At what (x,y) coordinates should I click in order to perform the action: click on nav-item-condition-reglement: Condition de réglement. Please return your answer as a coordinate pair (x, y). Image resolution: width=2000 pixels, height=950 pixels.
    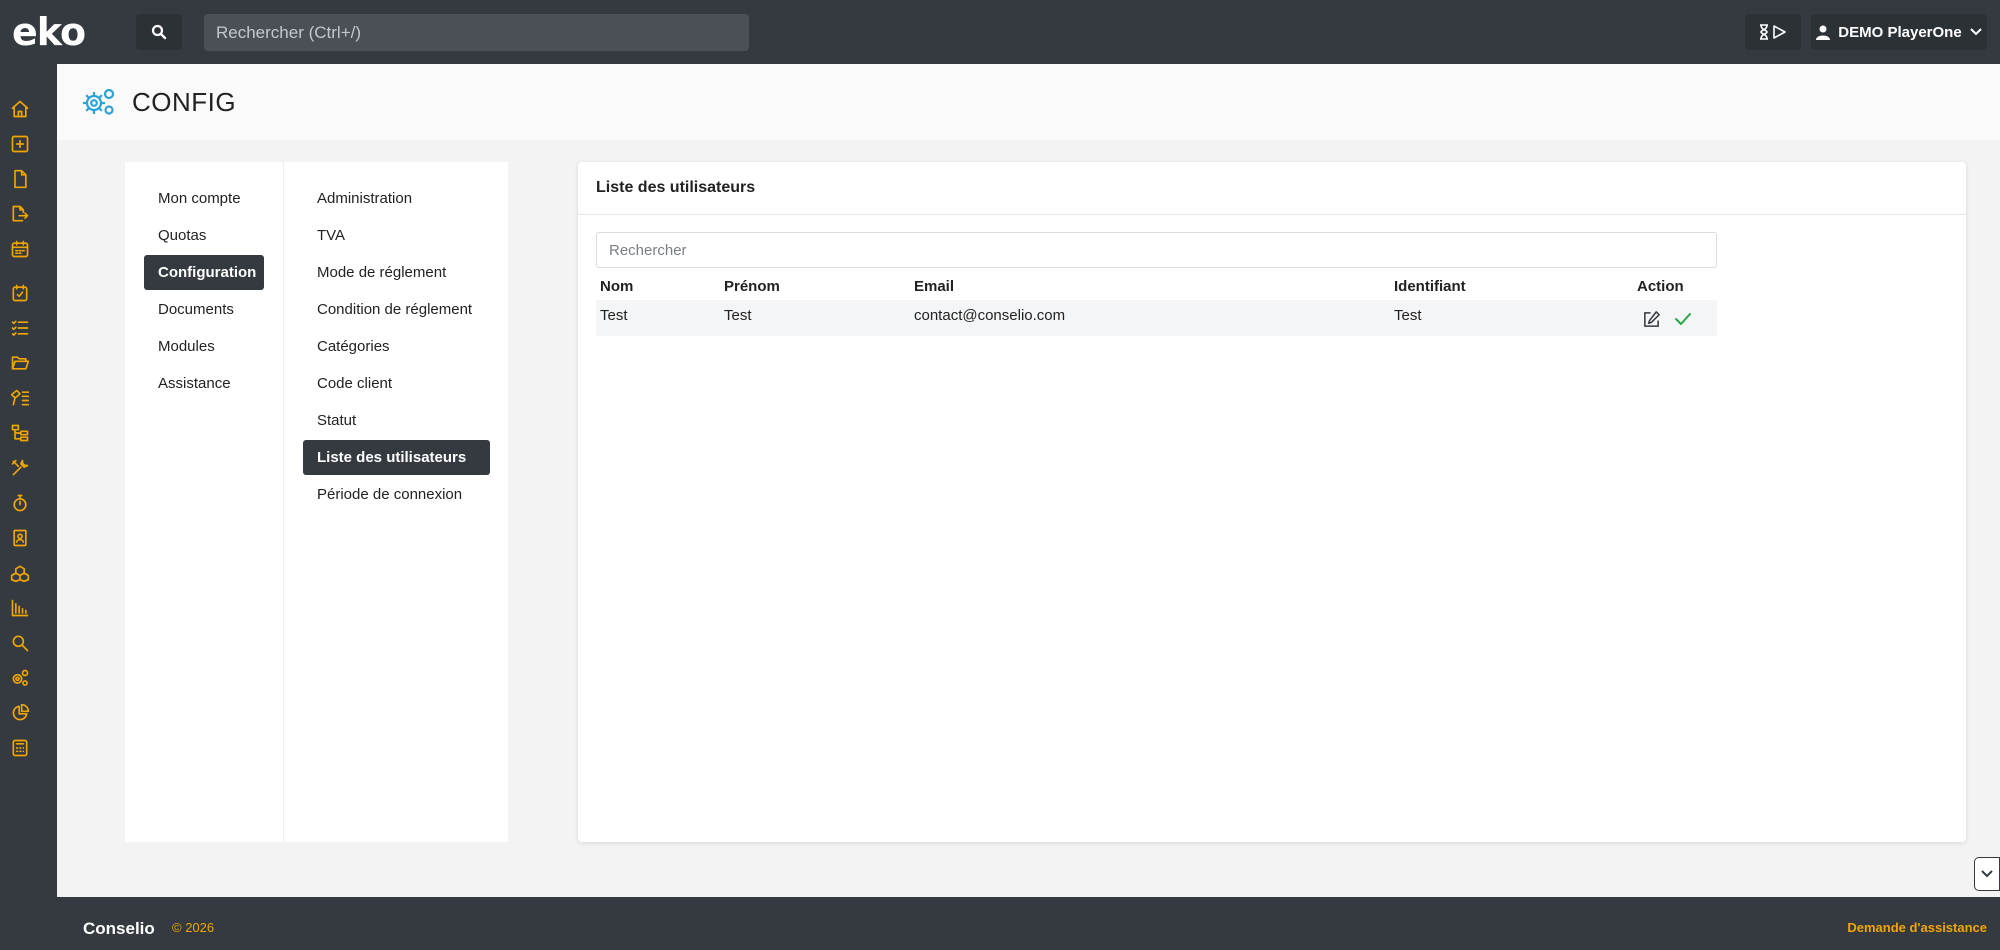
    Looking at the image, I should click on (394, 309).